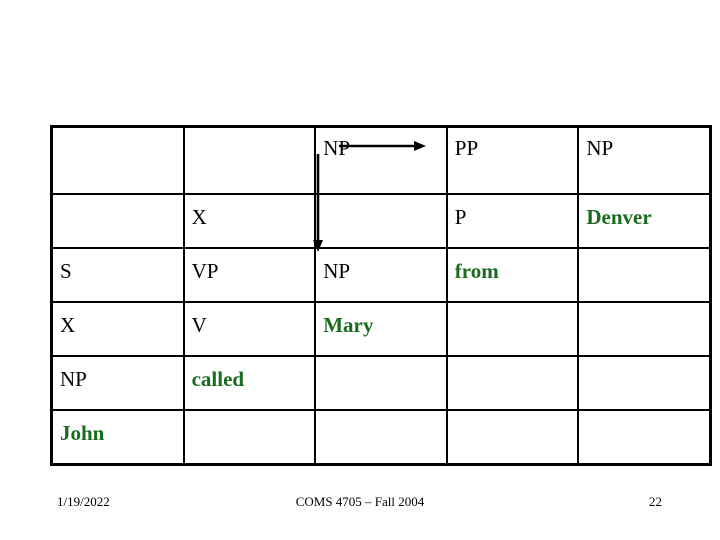 This screenshot has height=540, width=720. I want to click on table-row: NP called, so click(381, 383).